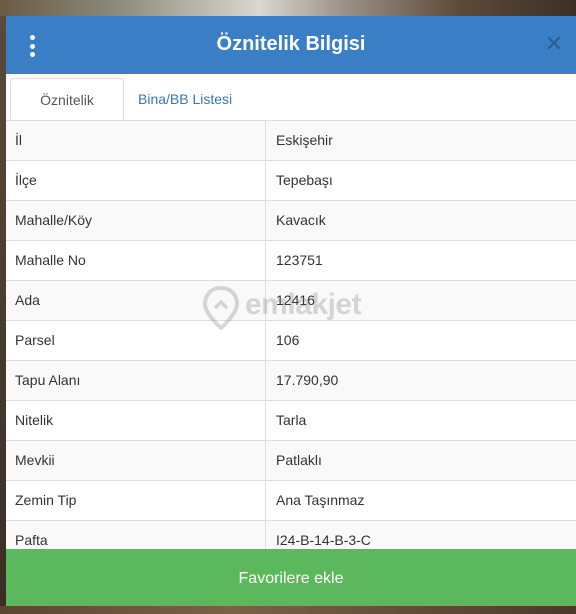 The width and height of the screenshot is (576, 614). What do you see at coordinates (320, 500) in the screenshot?
I see `attribute-value: Ana Taşınmaz` at bounding box center [320, 500].